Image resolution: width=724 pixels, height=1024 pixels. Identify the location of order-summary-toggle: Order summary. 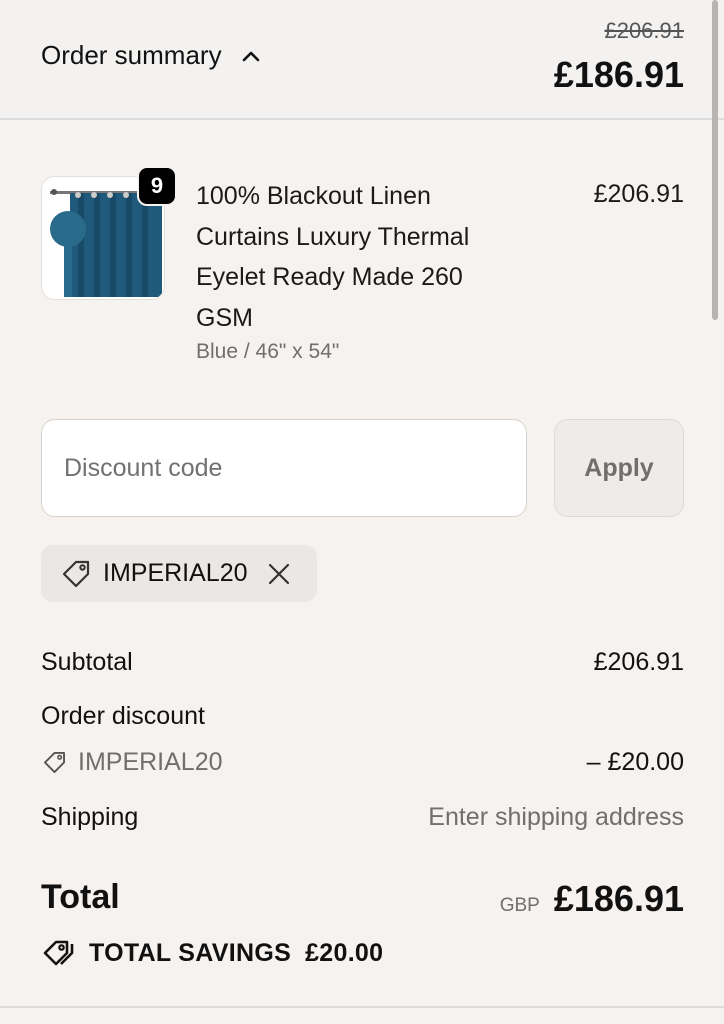
(151, 55).